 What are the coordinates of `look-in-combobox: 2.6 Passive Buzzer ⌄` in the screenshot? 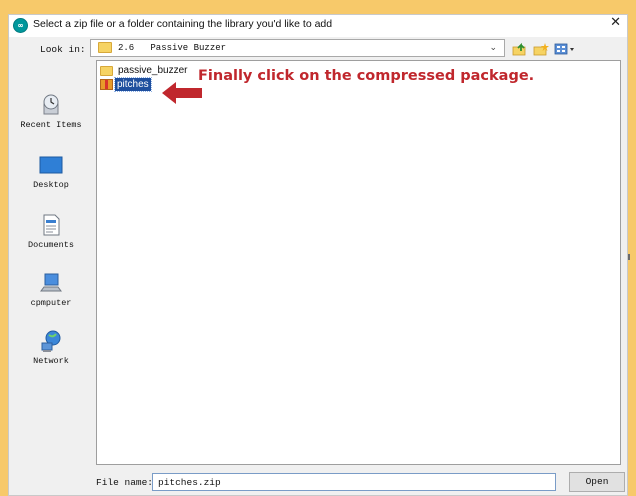 It's located at (297, 48).